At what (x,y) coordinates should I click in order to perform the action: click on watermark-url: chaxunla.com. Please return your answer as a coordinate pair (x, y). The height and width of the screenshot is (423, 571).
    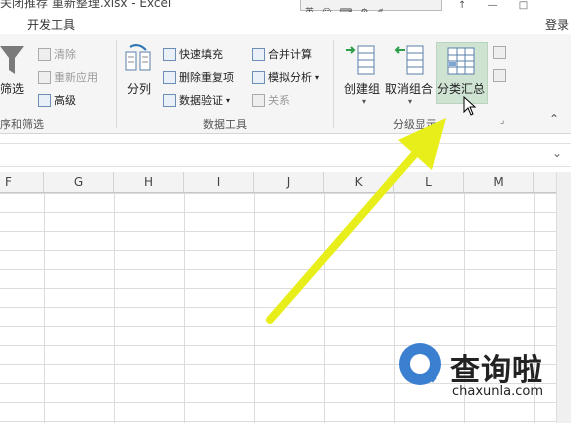
    Looking at the image, I should click on (497, 391).